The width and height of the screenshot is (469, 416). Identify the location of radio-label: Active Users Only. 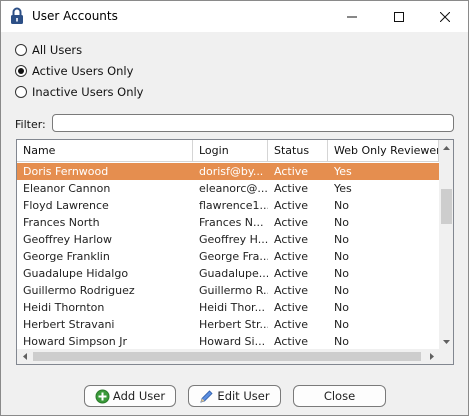
(83, 71).